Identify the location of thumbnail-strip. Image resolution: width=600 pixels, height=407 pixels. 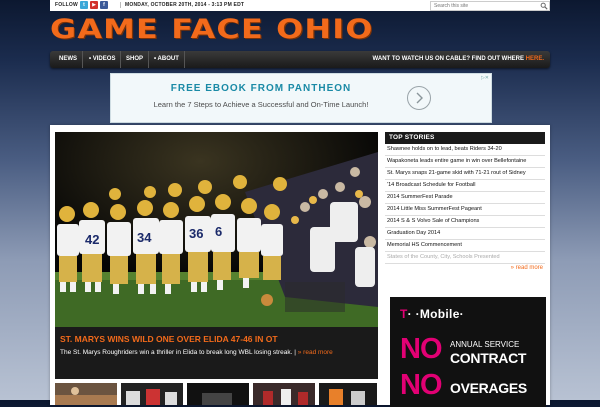
(216, 394).